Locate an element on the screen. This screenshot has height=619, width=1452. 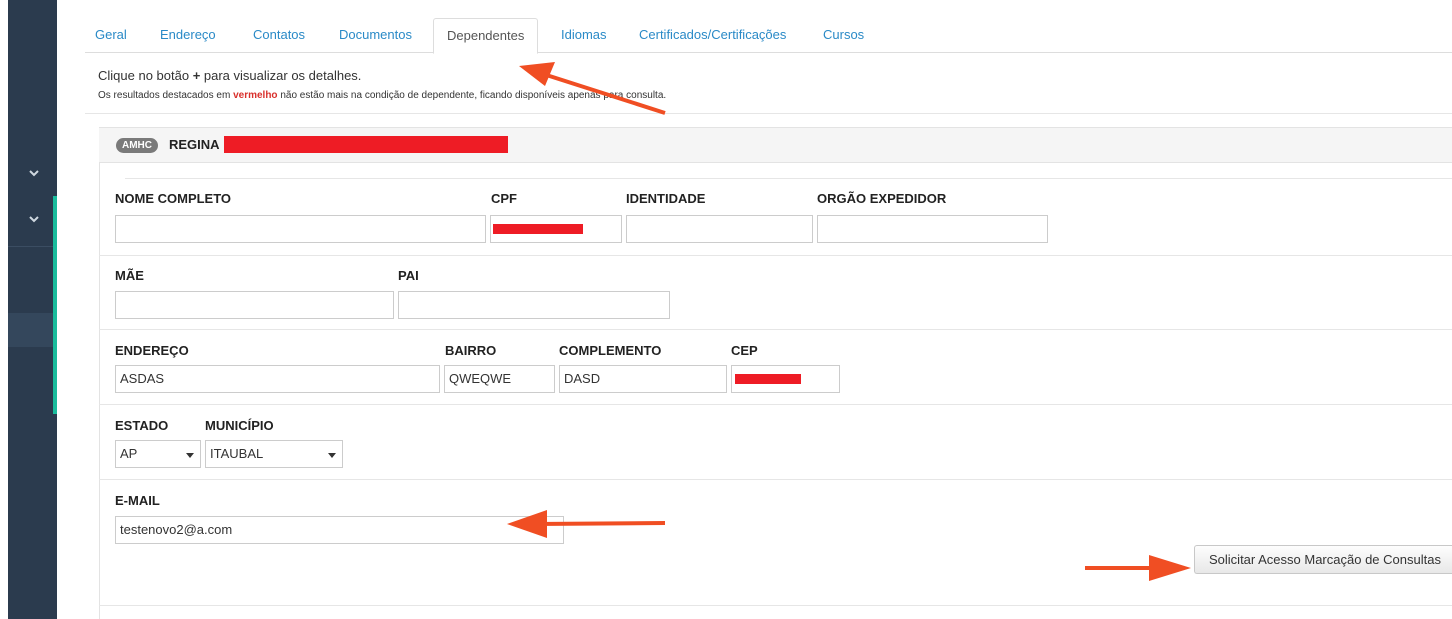
dependent-badge: AMHC is located at coordinates (137, 145).